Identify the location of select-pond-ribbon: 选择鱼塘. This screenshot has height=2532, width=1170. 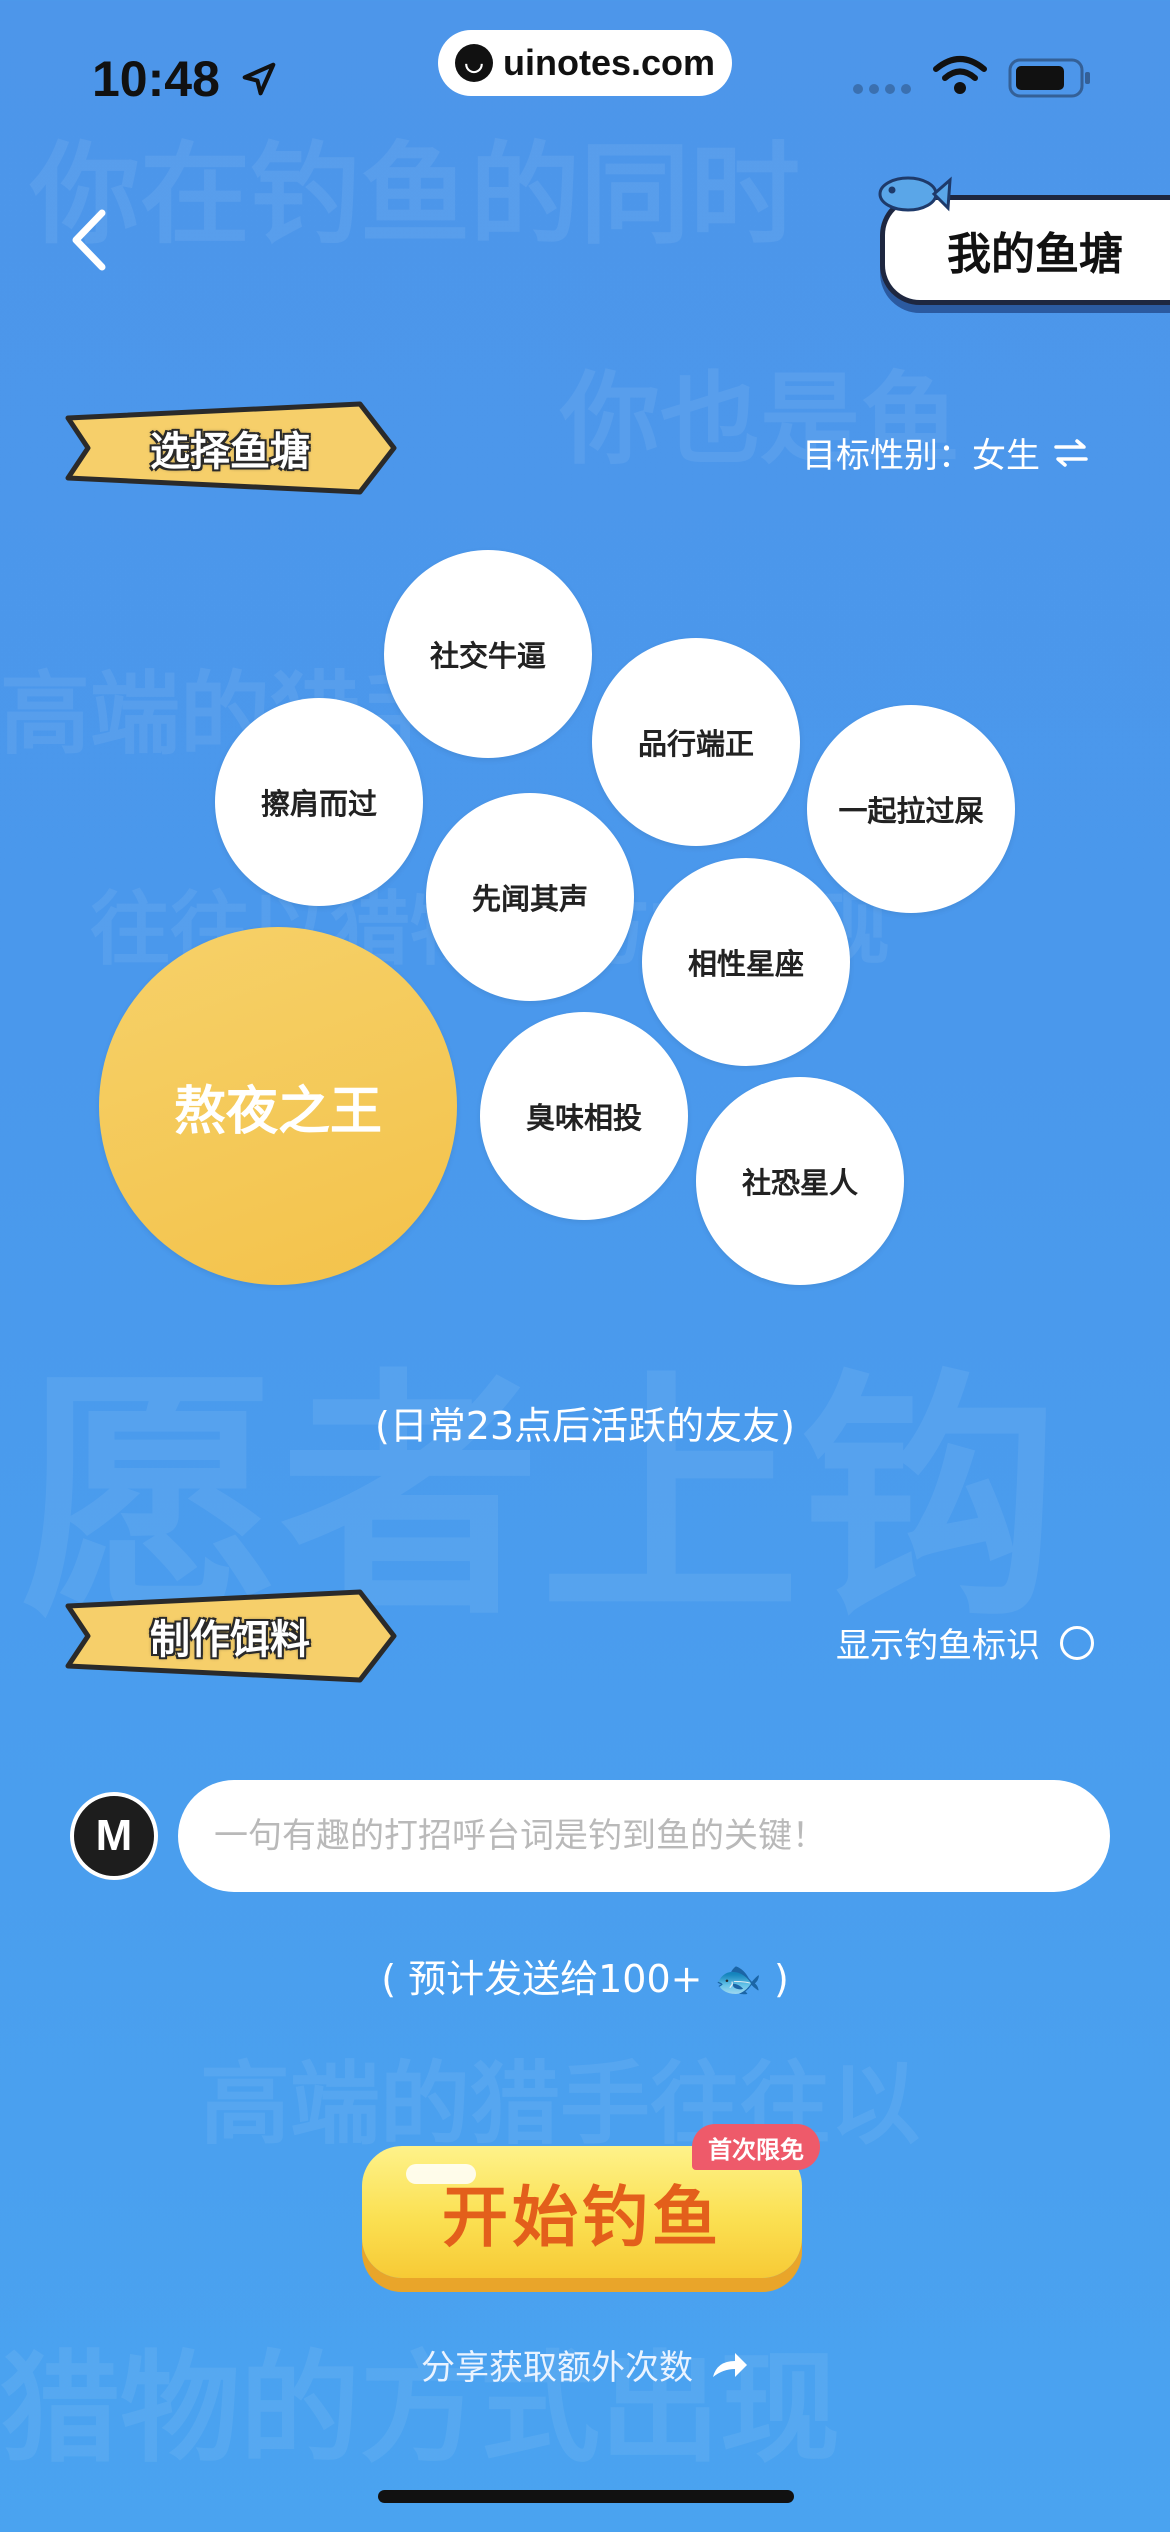
(230, 448).